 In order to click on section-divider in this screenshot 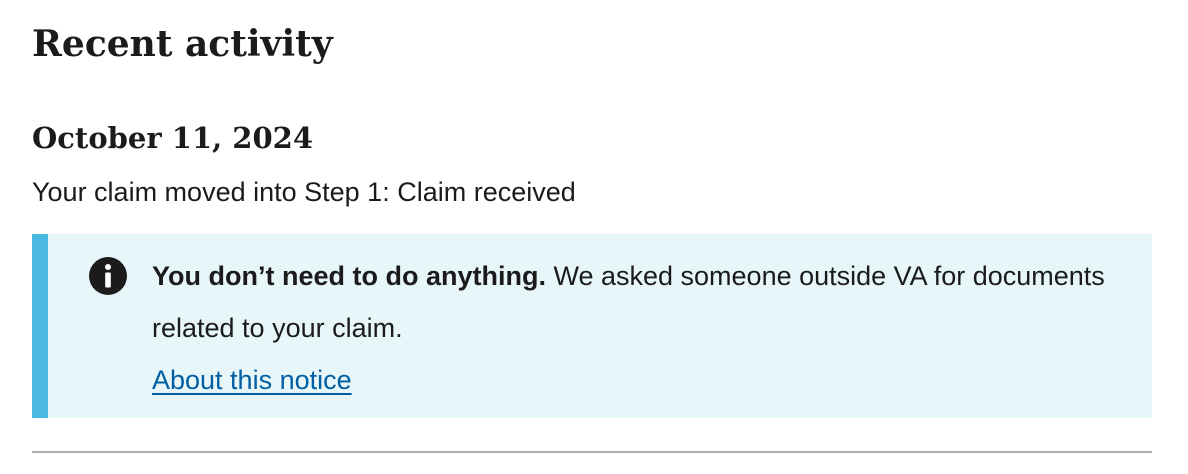, I will do `click(592, 452)`.